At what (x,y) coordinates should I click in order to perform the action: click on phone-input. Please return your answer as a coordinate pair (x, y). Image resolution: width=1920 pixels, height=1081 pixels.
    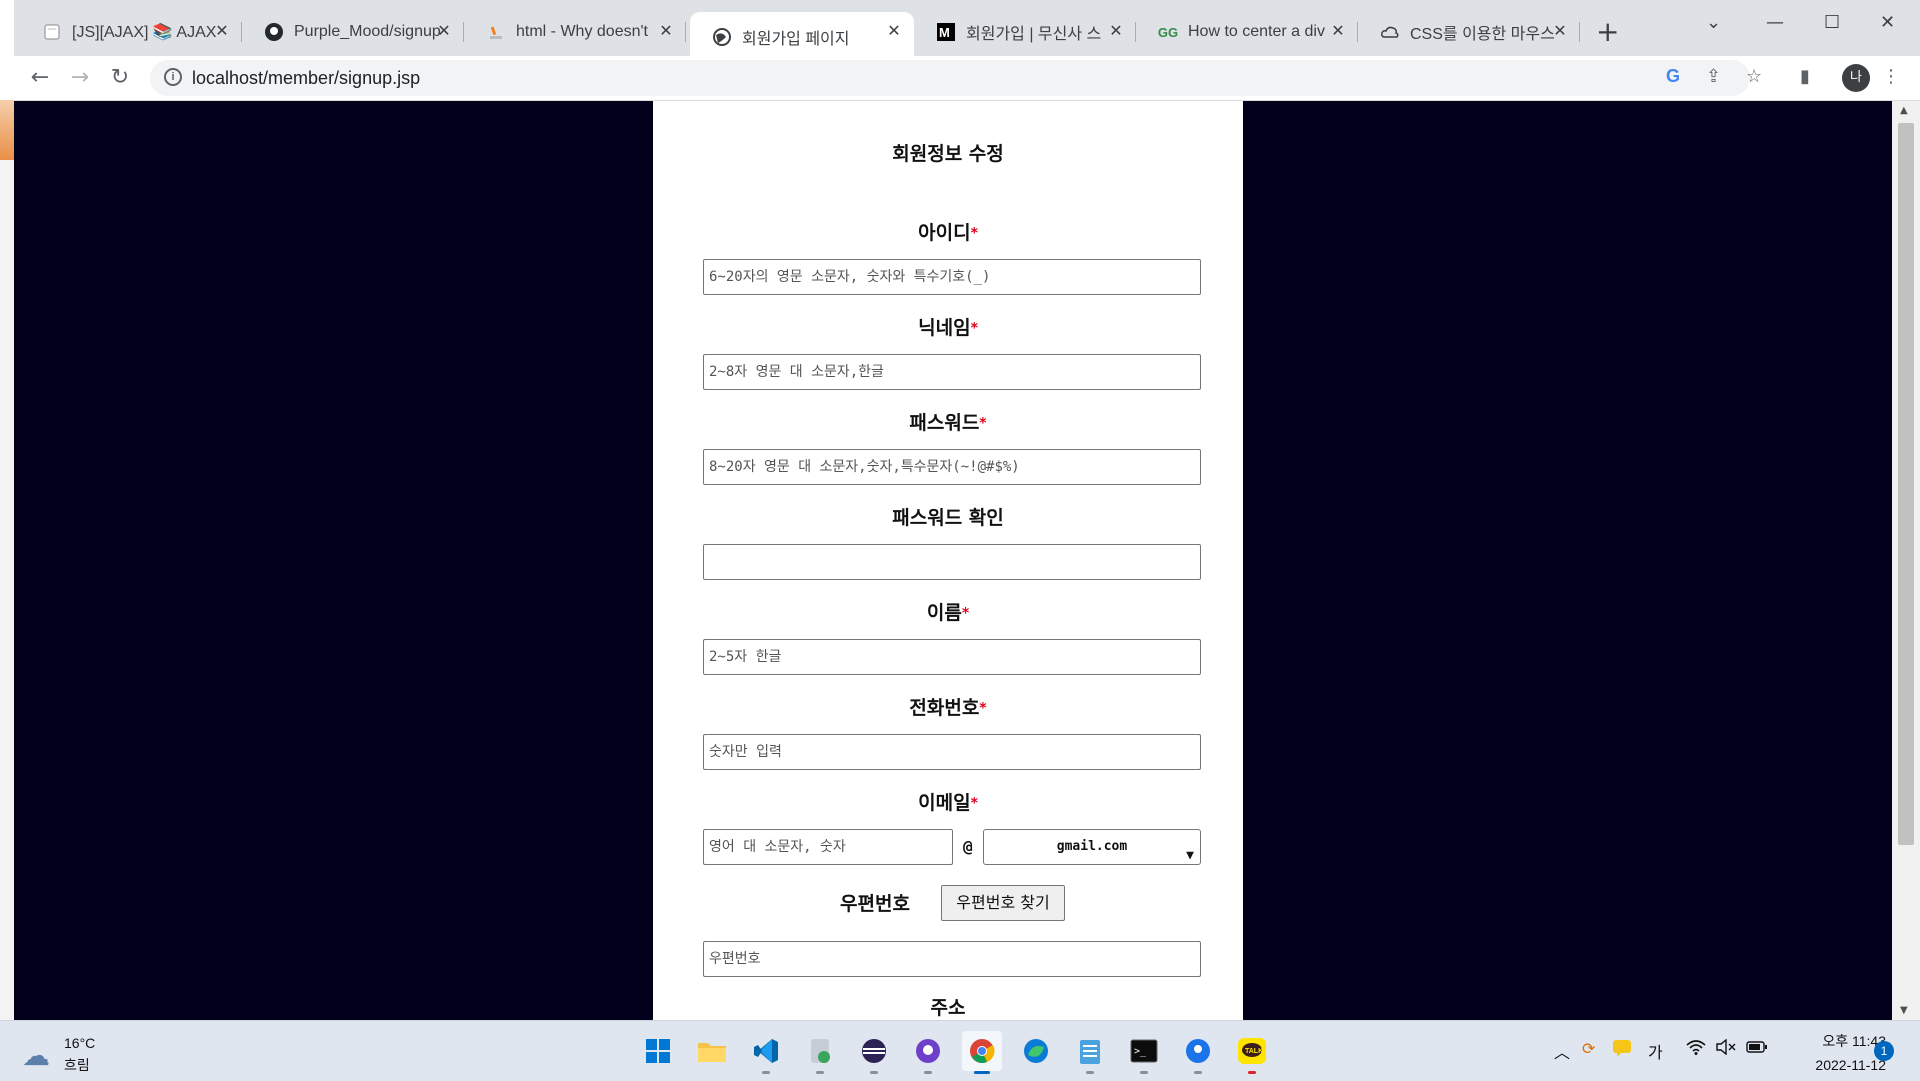
    Looking at the image, I should click on (952, 752).